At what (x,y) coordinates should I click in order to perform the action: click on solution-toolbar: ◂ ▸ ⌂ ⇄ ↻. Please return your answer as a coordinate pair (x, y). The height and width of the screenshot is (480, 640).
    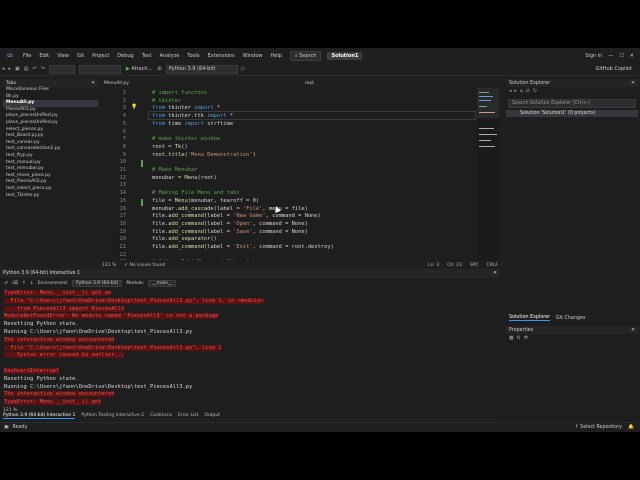
    Looking at the image, I should click on (572, 91).